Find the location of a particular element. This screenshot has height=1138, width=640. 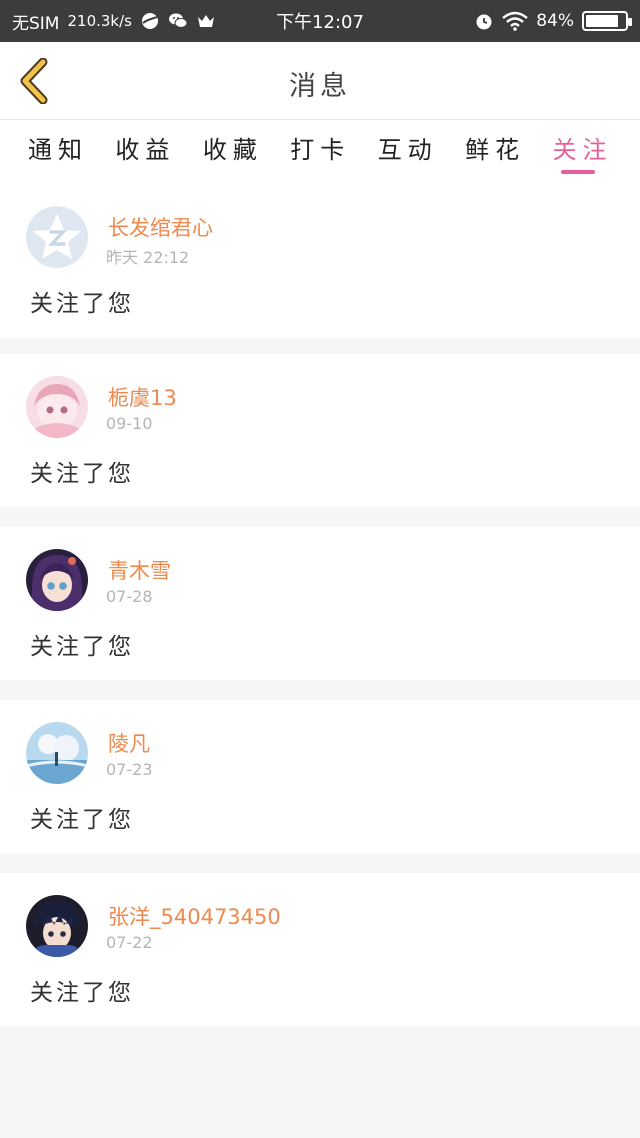

list-item: 张洋_540473450 07-22 关注了您 is located at coordinates (320, 949).